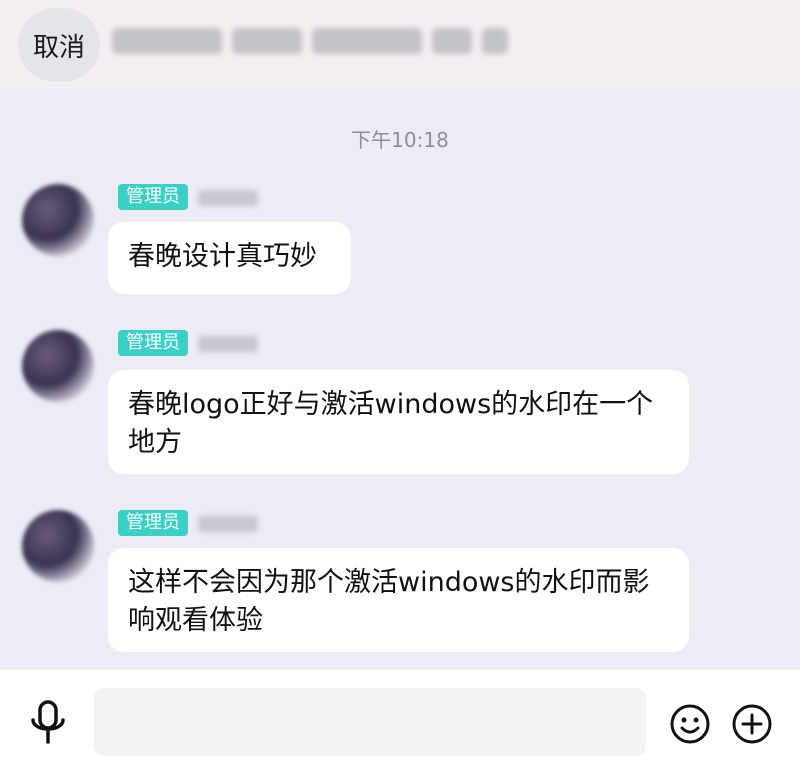 This screenshot has width=800, height=774. I want to click on message-bubble: 这样不会因为那个激活windows的水印而影响观看体验, so click(398, 600).